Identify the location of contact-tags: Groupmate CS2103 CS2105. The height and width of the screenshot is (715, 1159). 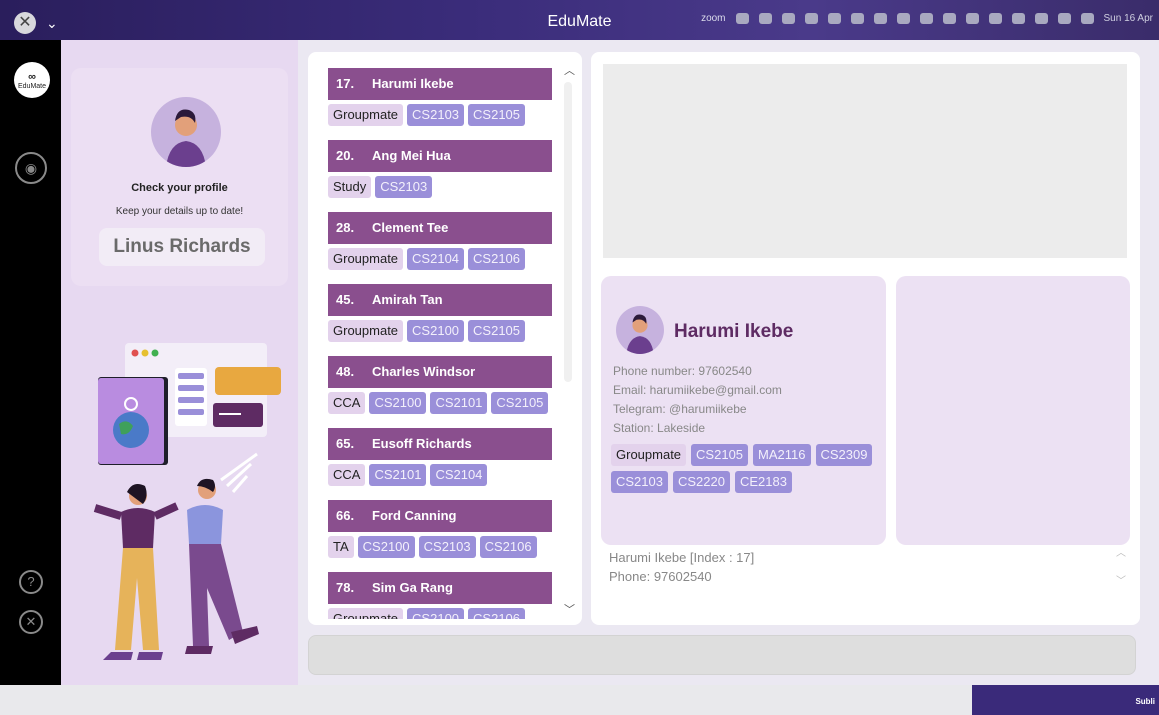
(440, 116).